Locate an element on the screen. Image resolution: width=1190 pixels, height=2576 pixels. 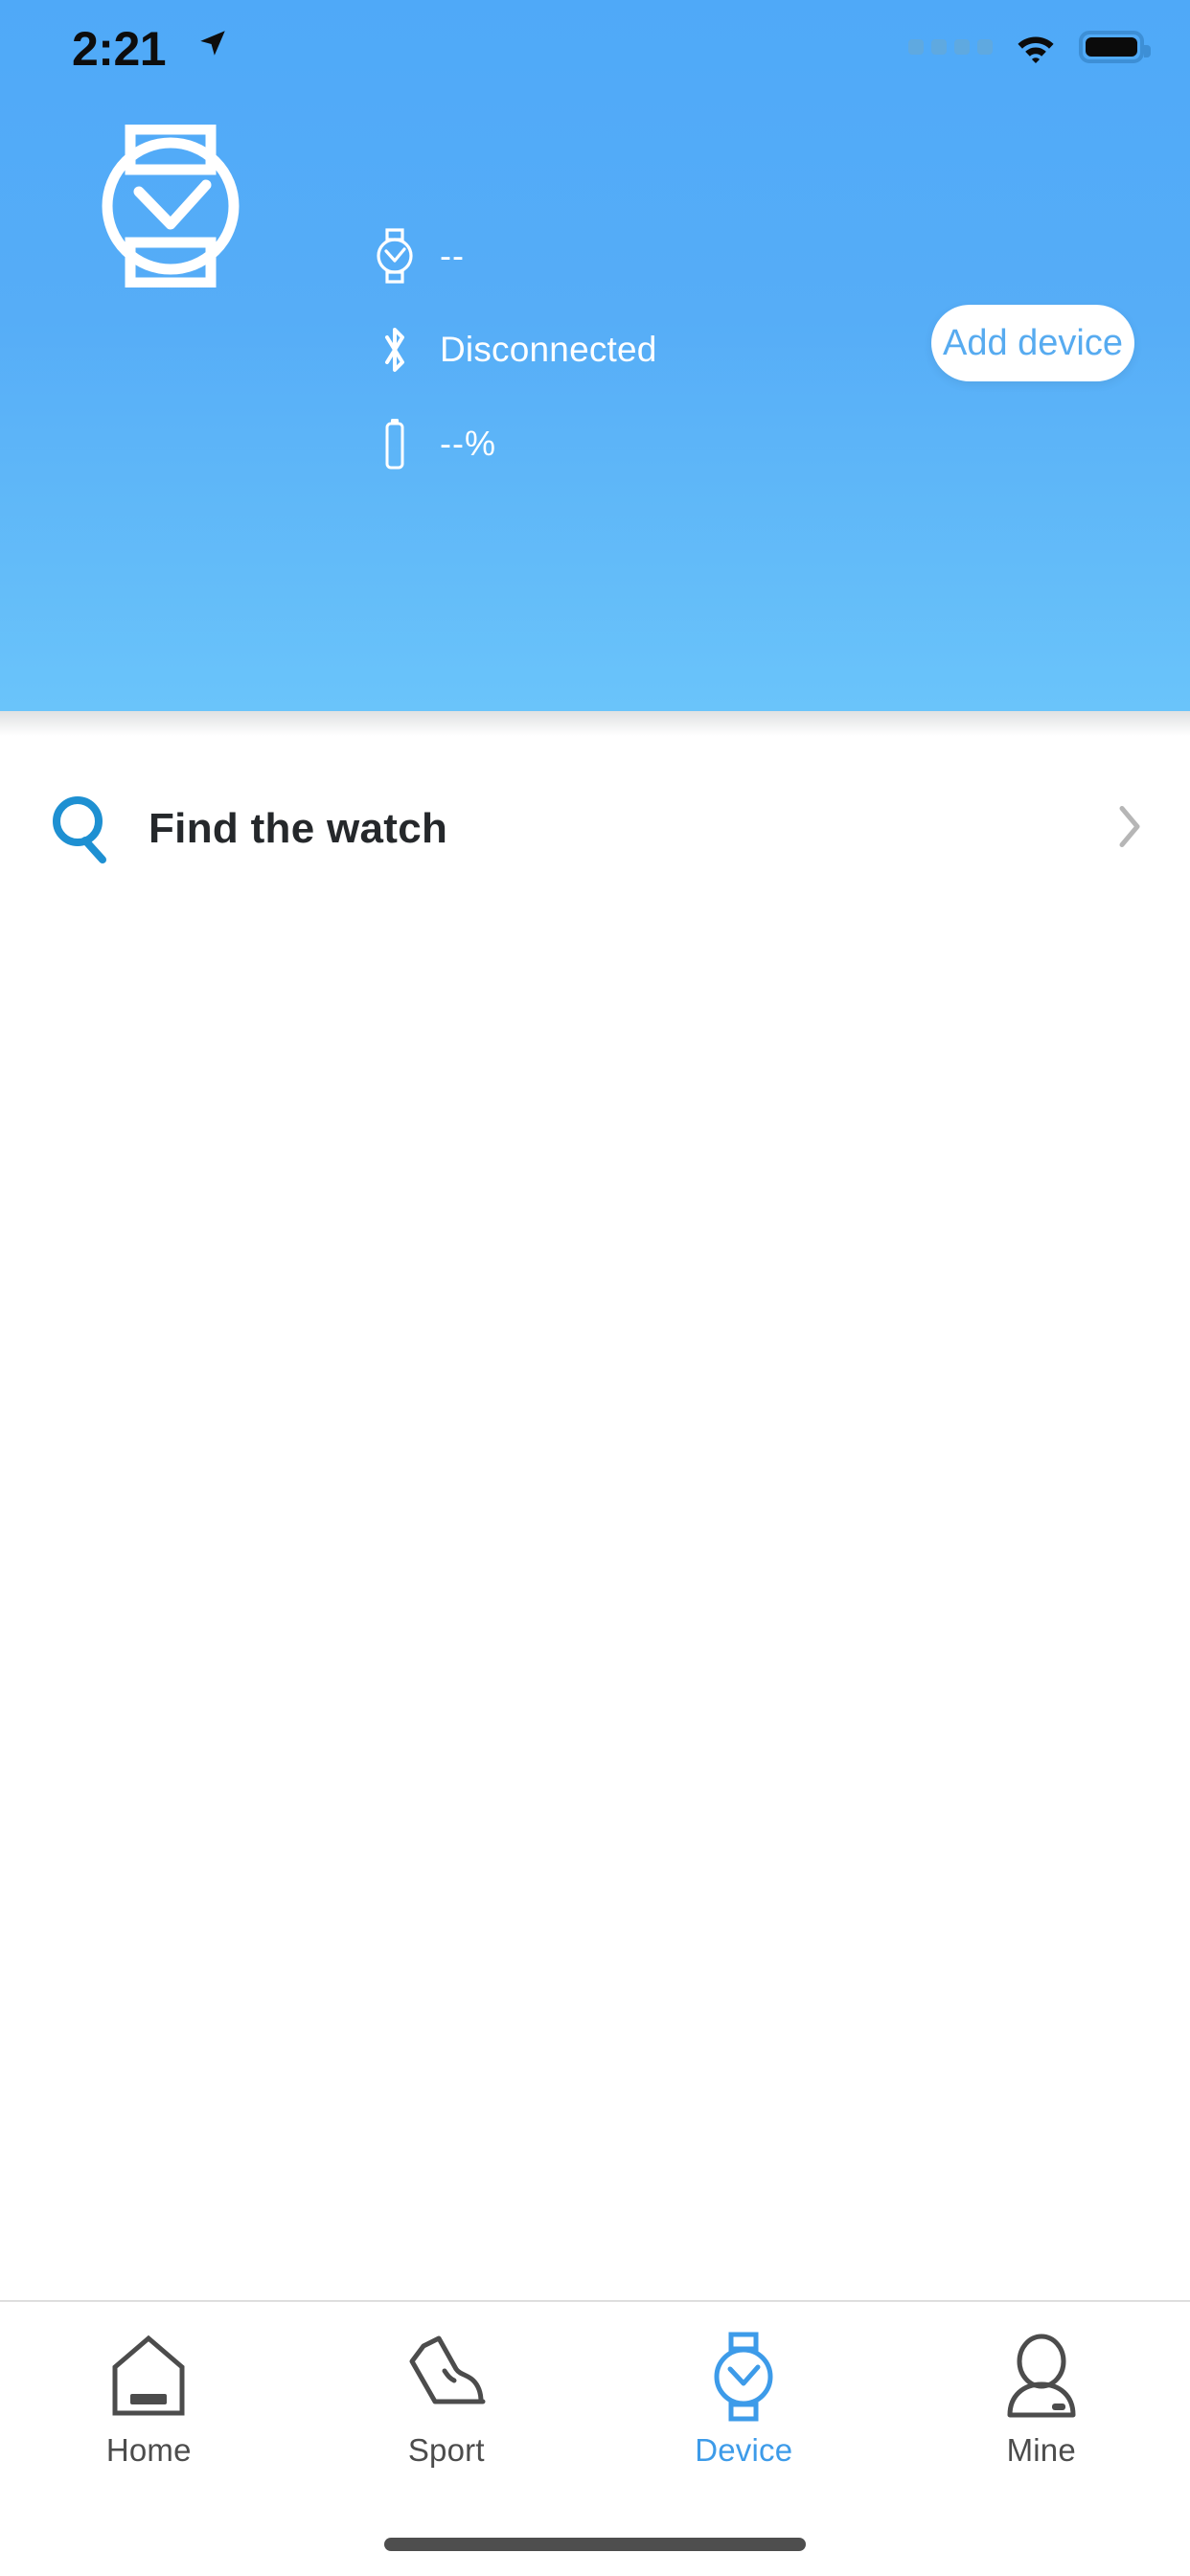
find-the-watch-label: Find the watch is located at coordinates (298, 828).